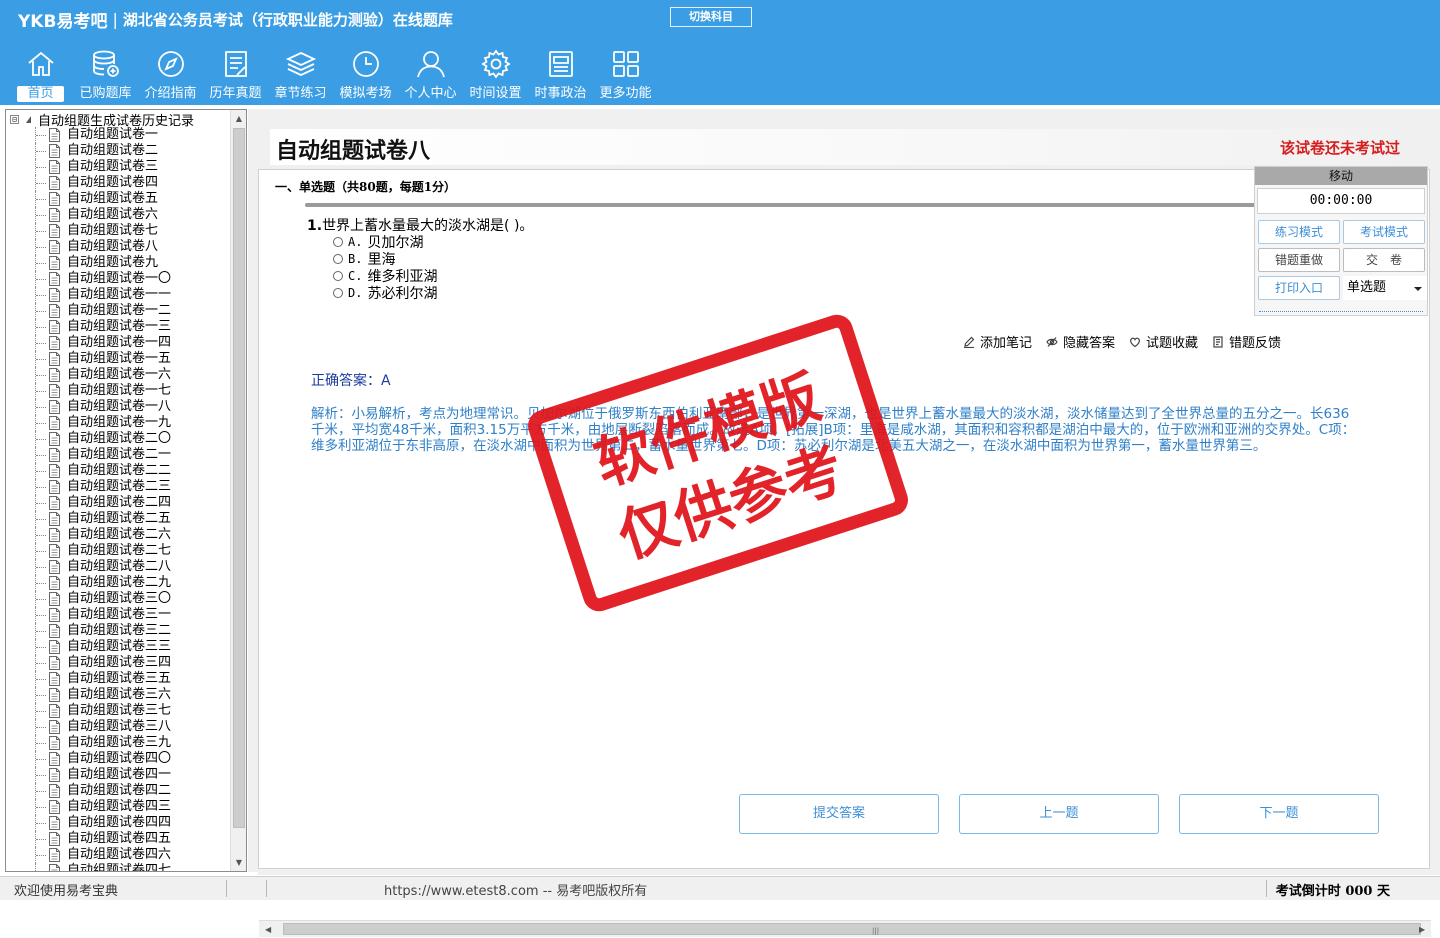  What do you see at coordinates (385, 259) in the screenshot?
I see `option-b: B. 里海` at bounding box center [385, 259].